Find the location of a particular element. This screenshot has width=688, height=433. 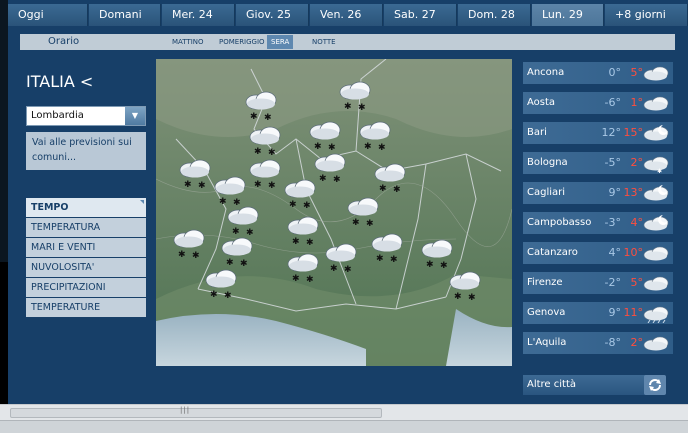

city-row: Bologna -5° 2° ✱ is located at coordinates (598, 163).